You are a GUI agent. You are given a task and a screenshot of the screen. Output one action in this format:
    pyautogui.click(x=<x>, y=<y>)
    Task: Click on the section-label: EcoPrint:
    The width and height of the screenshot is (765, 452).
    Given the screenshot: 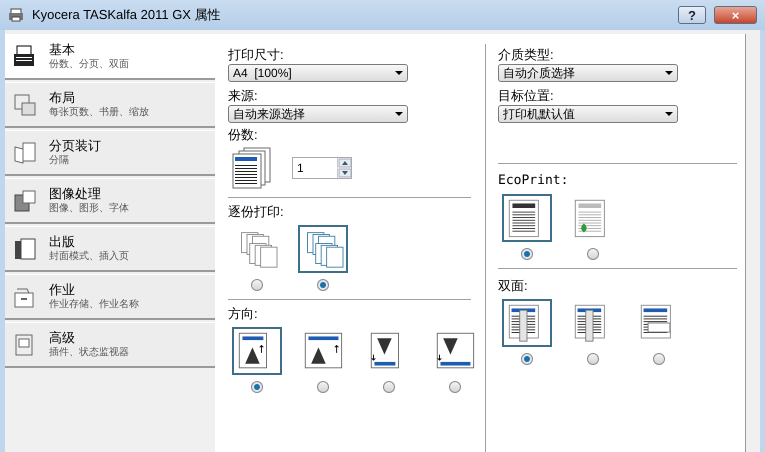 What is the action you would take?
    pyautogui.click(x=534, y=181)
    